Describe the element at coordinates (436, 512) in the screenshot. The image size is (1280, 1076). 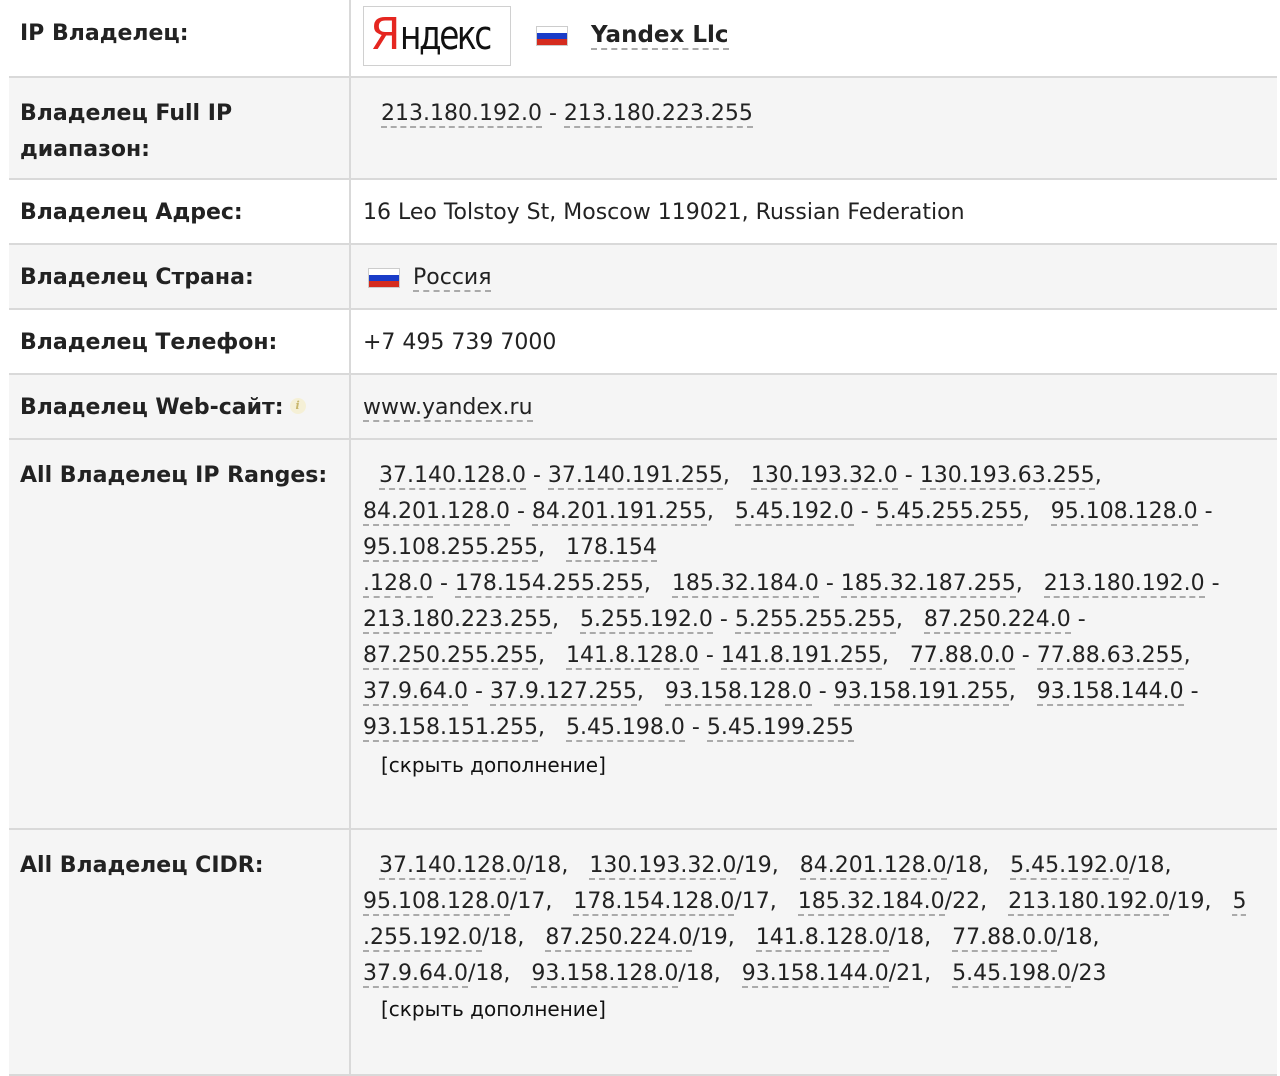
I see `ip-range-start-link: 84.201.128.0` at that location.